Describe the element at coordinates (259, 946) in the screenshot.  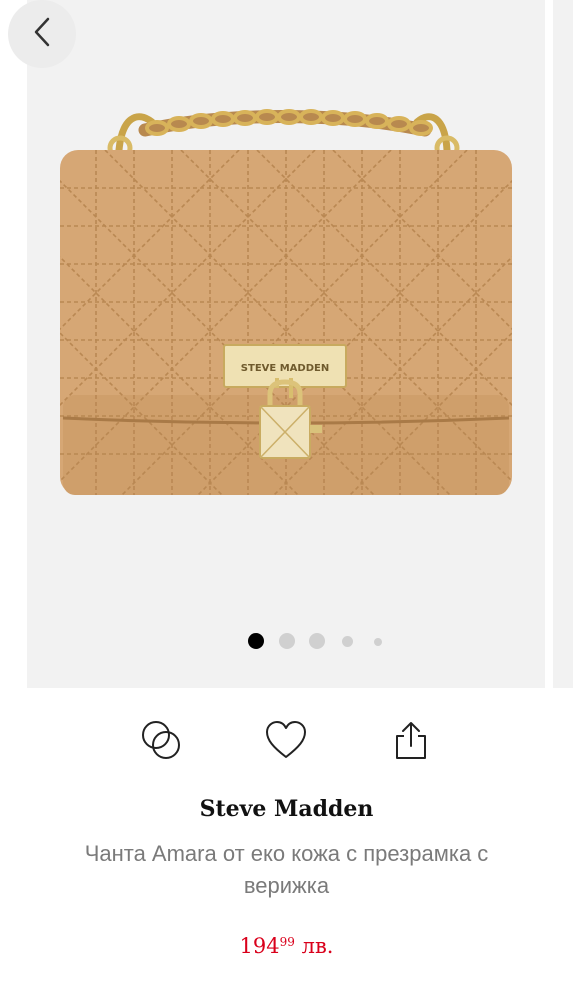
I see `price-main: 194` at that location.